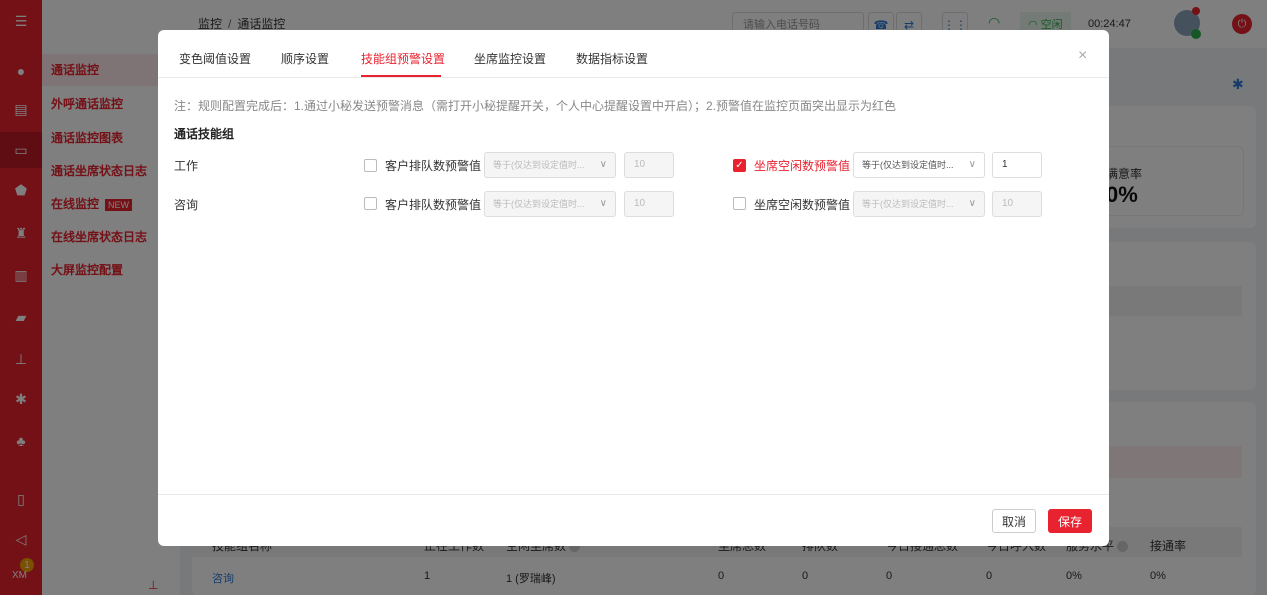 The image size is (1267, 595). Describe the element at coordinates (1014, 521) in the screenshot. I see `cancel-button: 取消` at that location.